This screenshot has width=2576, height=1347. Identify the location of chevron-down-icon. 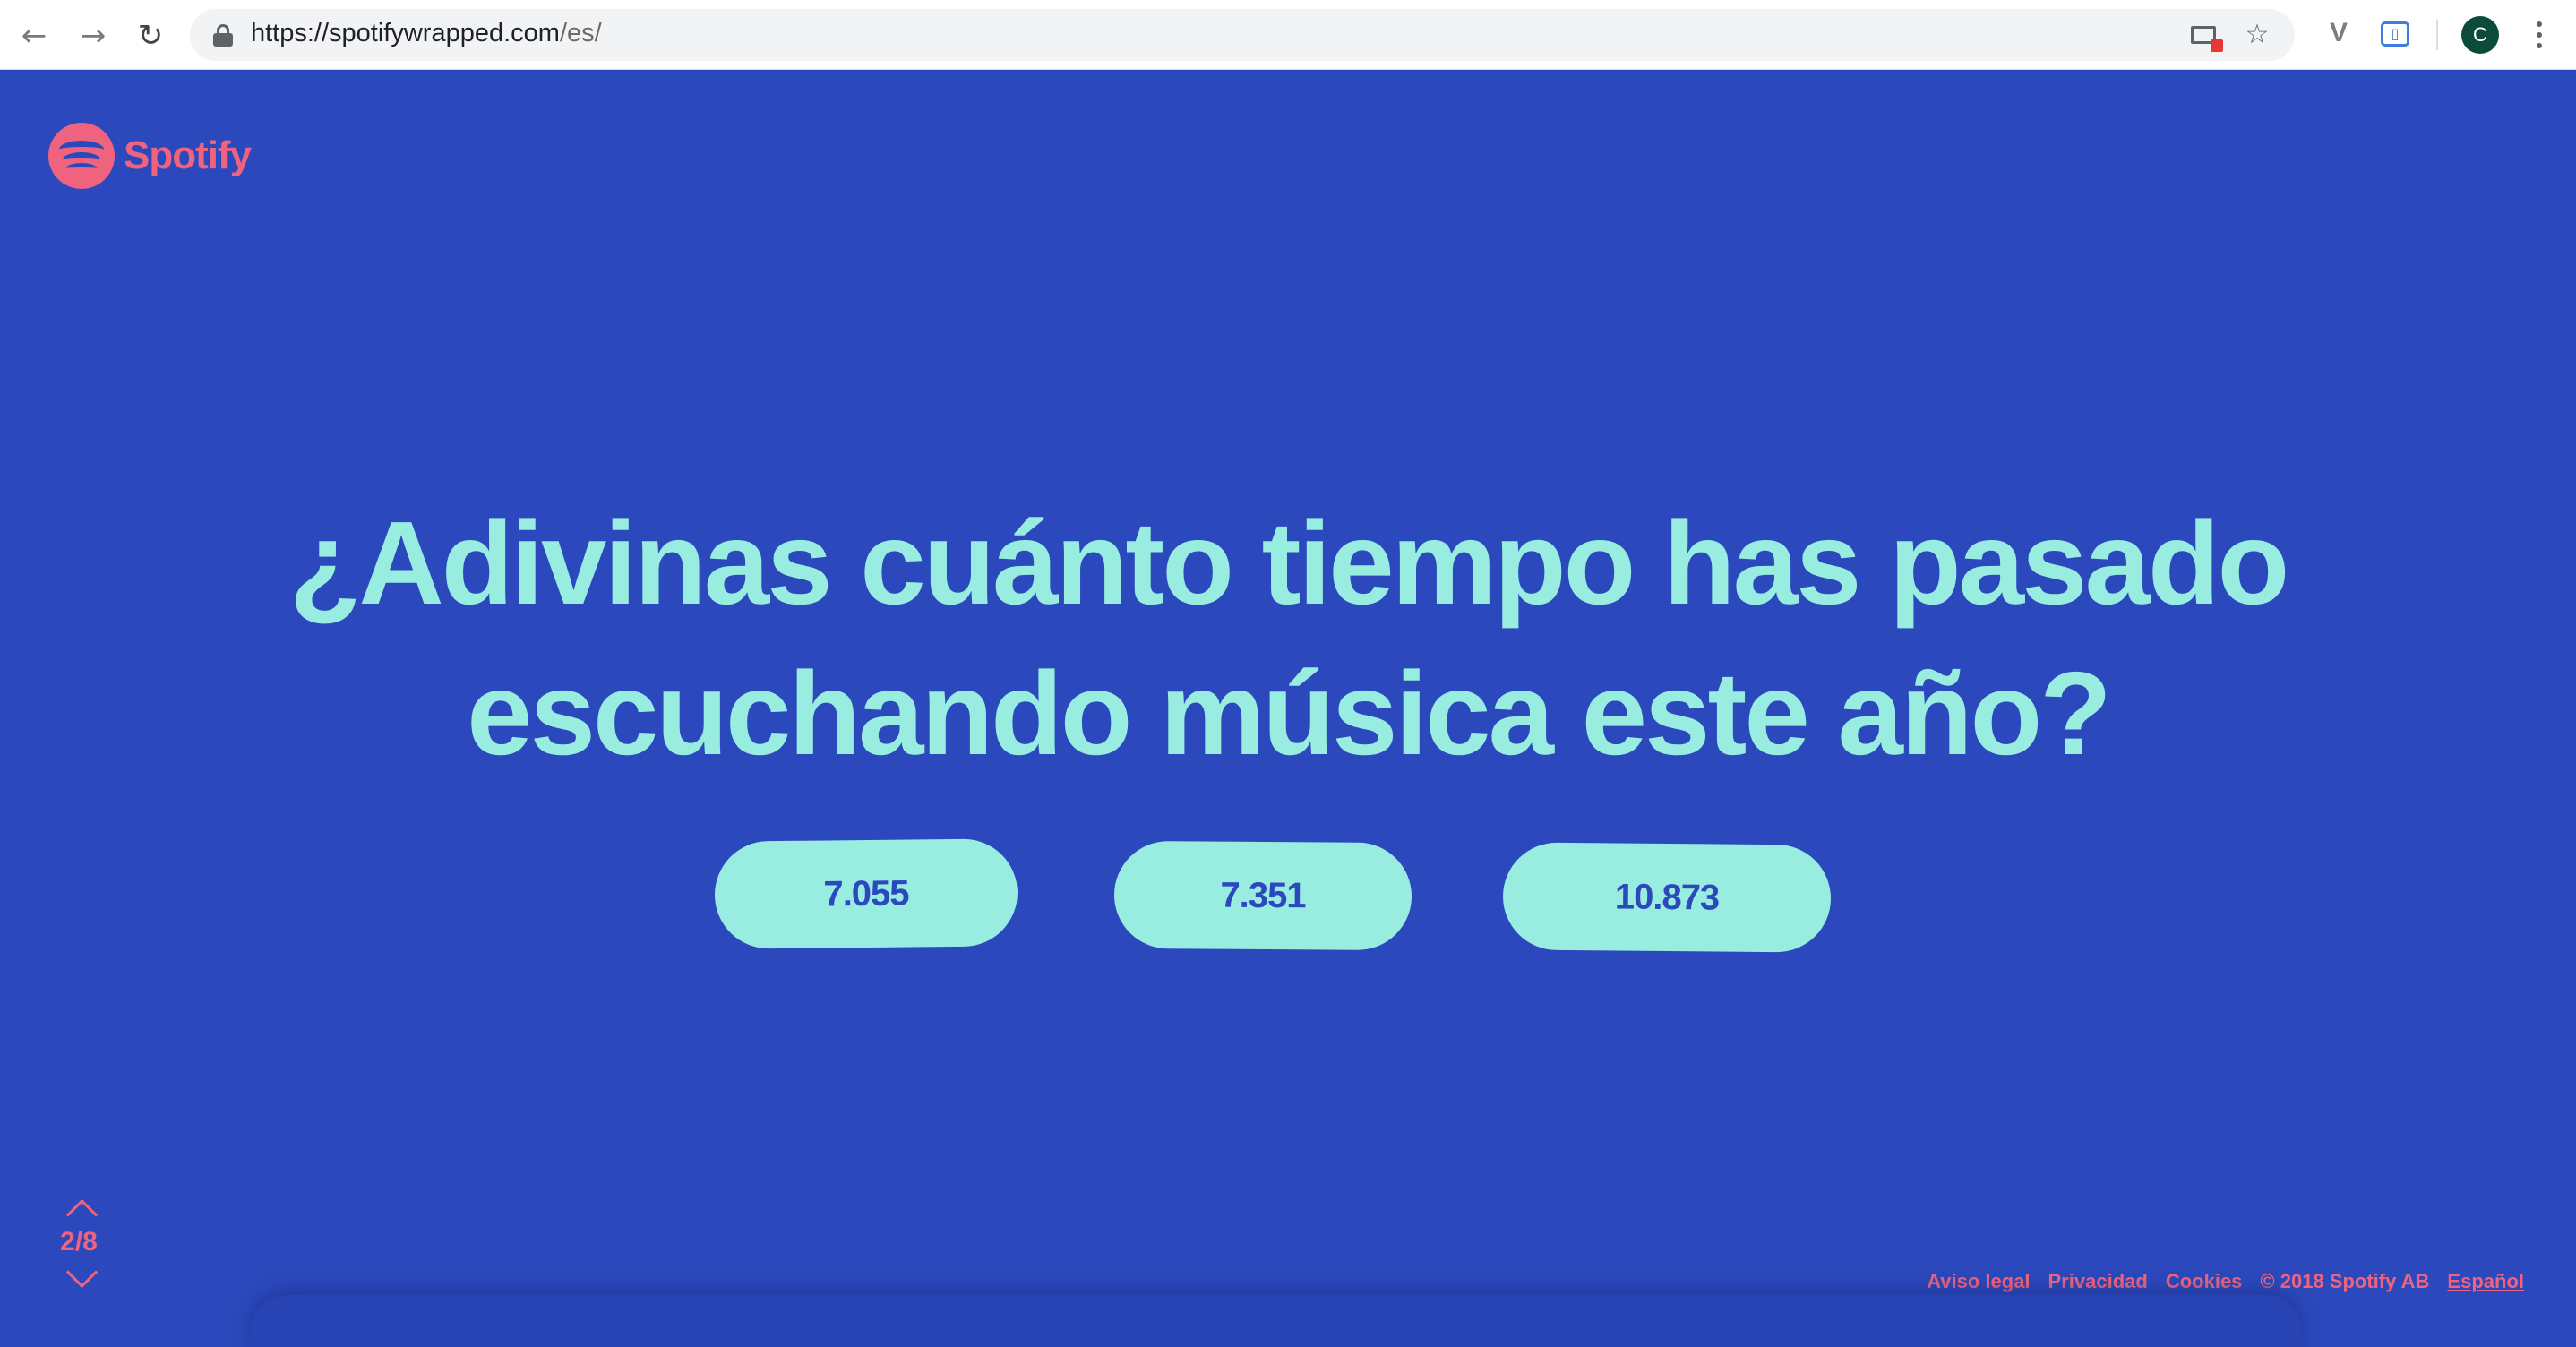
(78, 1278).